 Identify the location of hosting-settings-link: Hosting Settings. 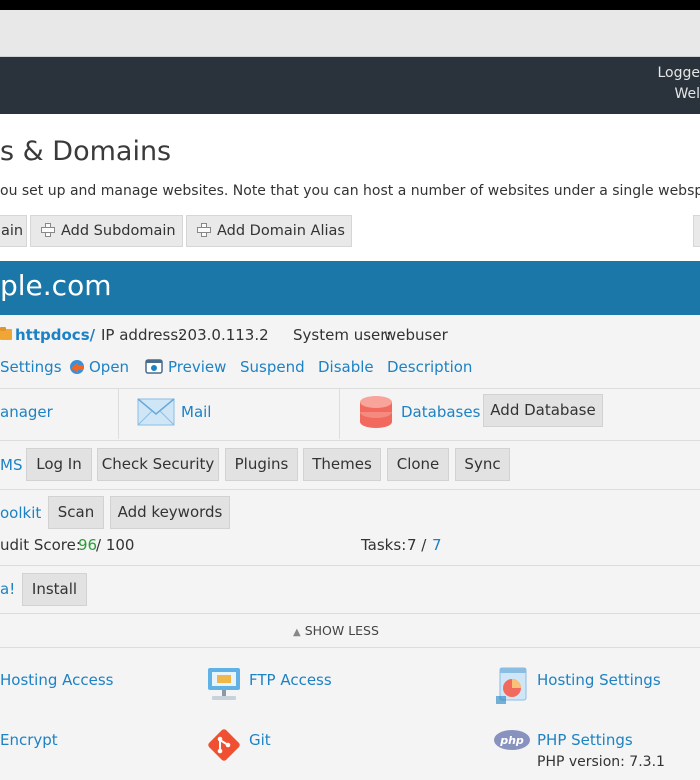
(599, 680).